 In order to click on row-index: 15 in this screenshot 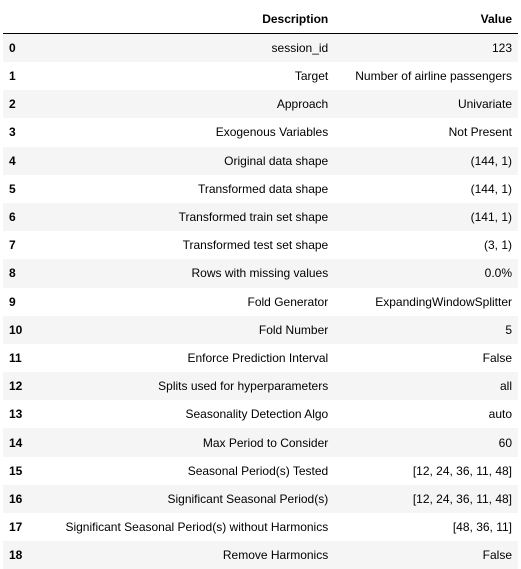, I will do `click(16, 470)`.